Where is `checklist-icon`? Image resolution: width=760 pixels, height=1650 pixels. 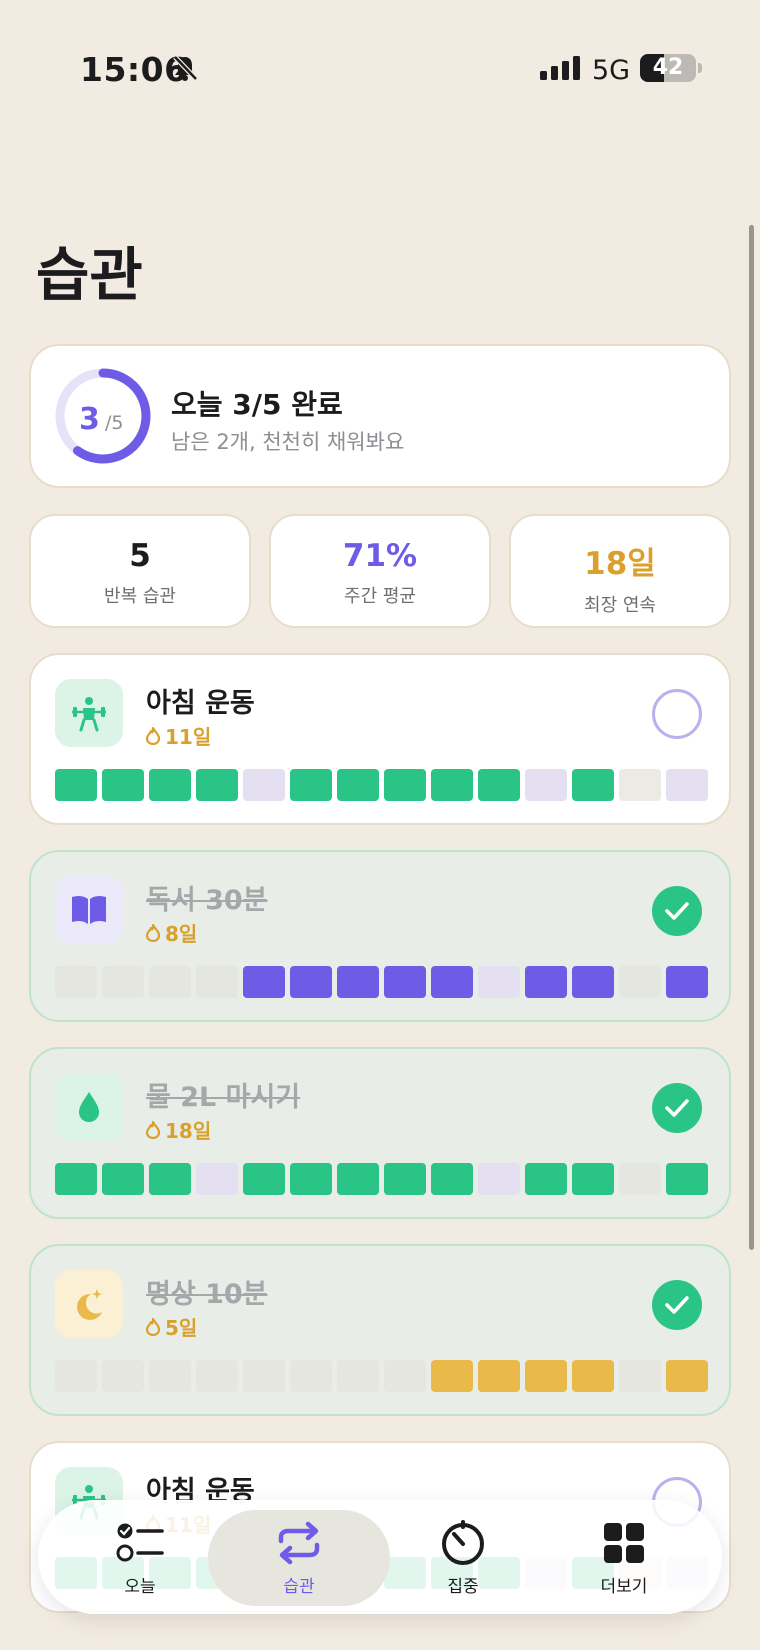 checklist-icon is located at coordinates (140, 1542).